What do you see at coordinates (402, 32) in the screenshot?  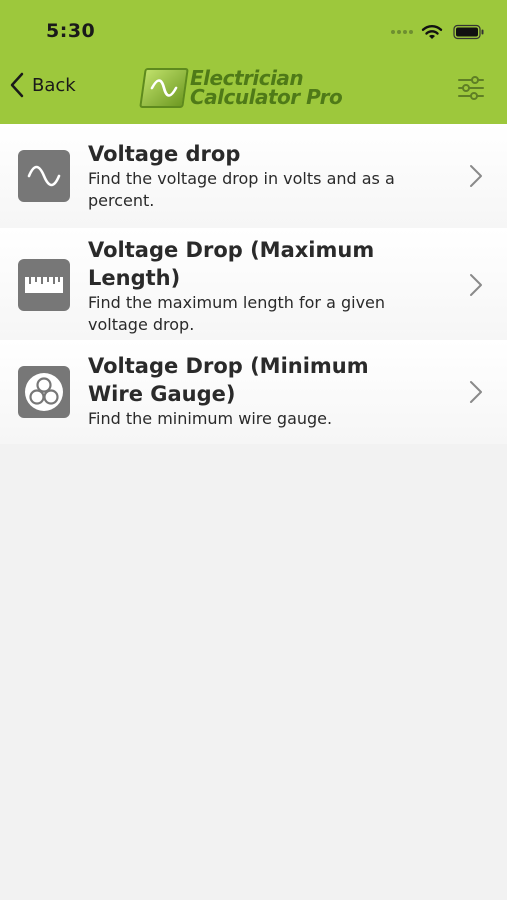 I see `cellular-signal-icon` at bounding box center [402, 32].